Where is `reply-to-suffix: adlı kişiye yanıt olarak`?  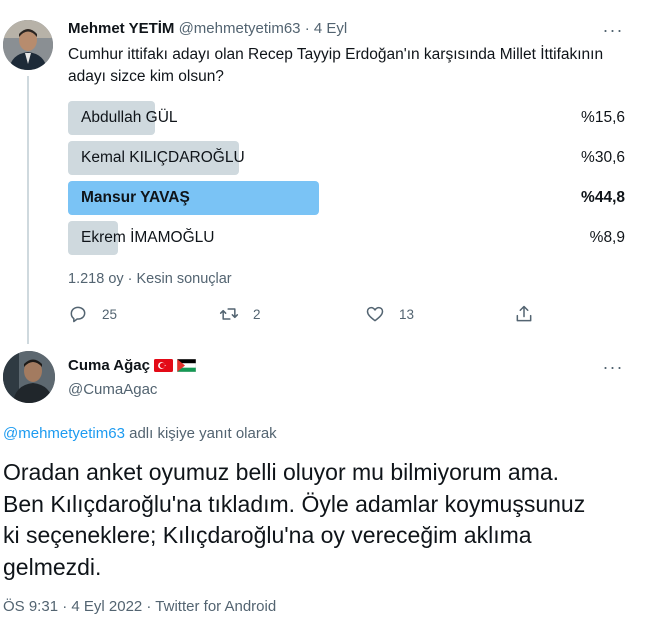
reply-to-suffix: adlı kişiye yanıt olarak is located at coordinates (200, 433).